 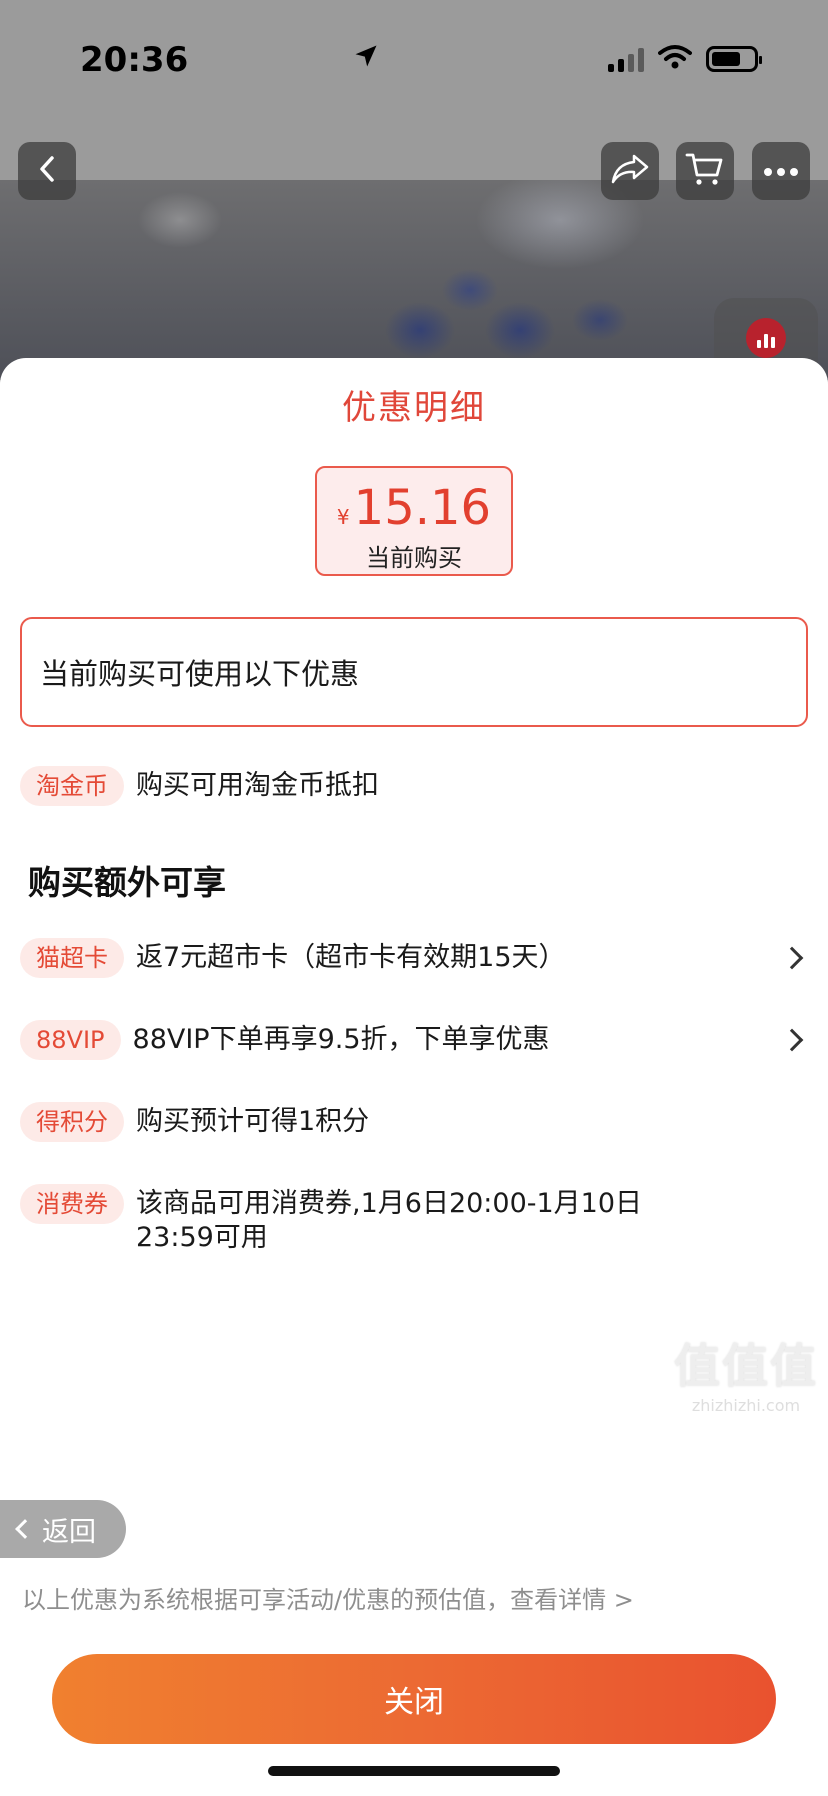 I want to click on sheet-title: 优惠明细, so click(x=414, y=408).